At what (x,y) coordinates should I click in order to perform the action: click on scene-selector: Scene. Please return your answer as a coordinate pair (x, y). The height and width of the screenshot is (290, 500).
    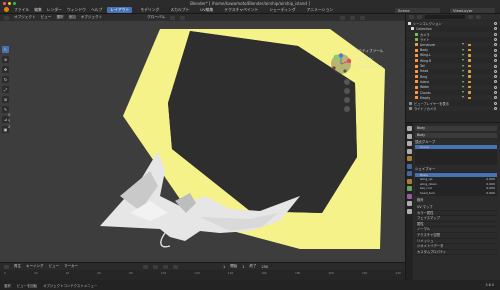
    Looking at the image, I should click on (417, 10).